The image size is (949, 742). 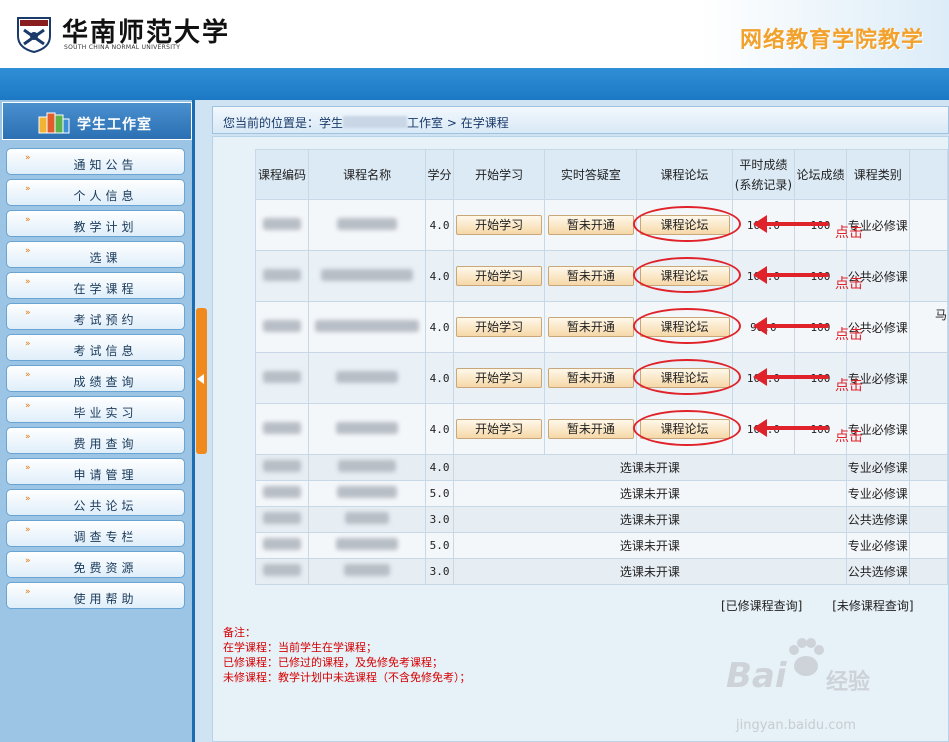 What do you see at coordinates (832, 40) in the screenshot?
I see `banner-title: 网络教育学院教学` at bounding box center [832, 40].